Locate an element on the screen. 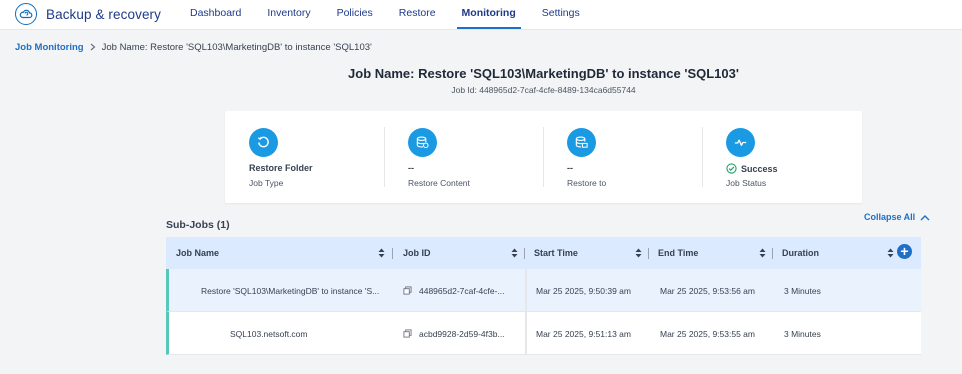 The height and width of the screenshot is (374, 962). brand: Backup & recovery is located at coordinates (88, 14).